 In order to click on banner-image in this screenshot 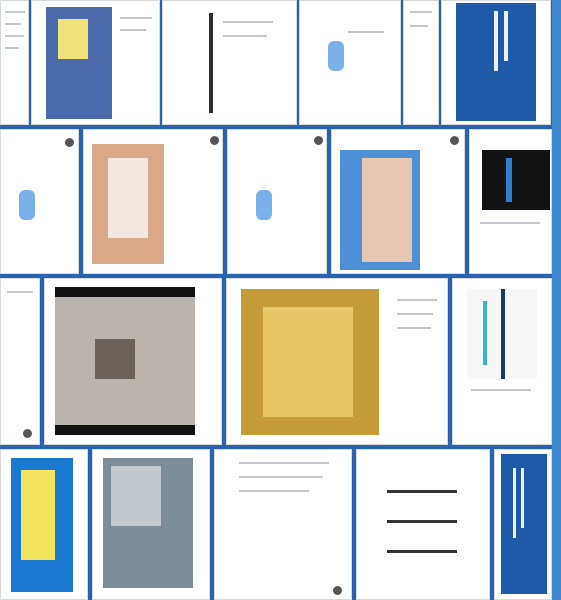, I will do `click(524, 524)`.